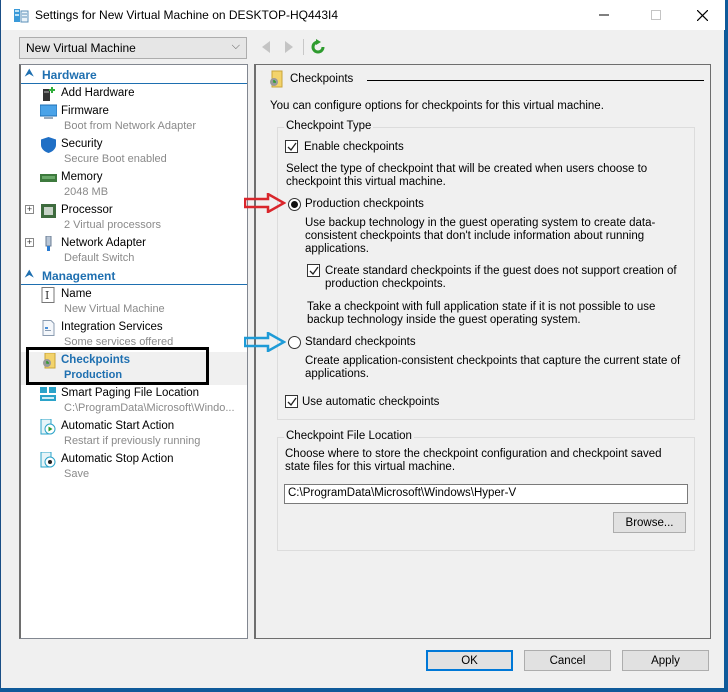 The image size is (728, 692). I want to click on vm-selector-dropdown: New Virtual Machine ⌵, so click(133, 48).